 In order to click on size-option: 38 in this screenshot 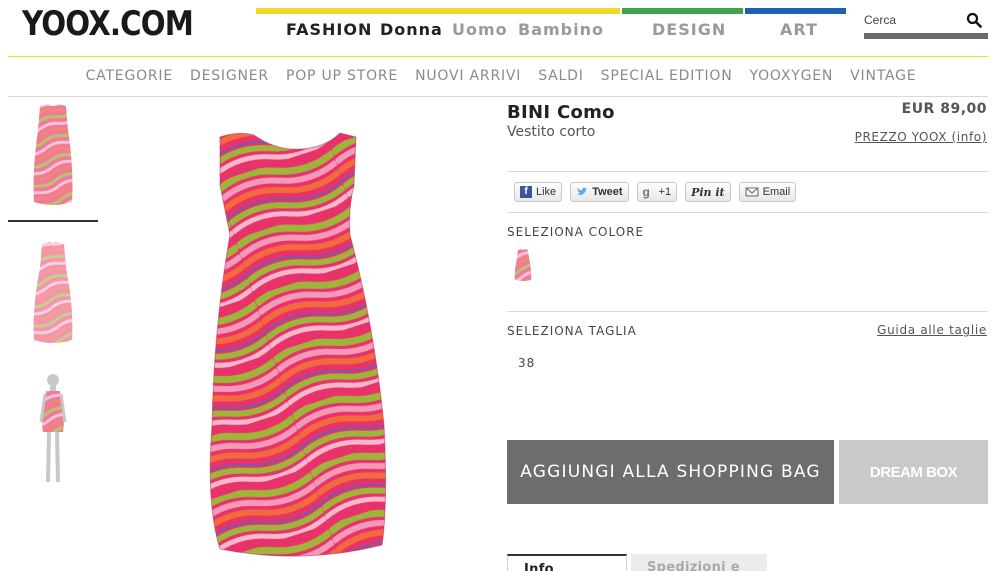, I will do `click(526, 363)`.